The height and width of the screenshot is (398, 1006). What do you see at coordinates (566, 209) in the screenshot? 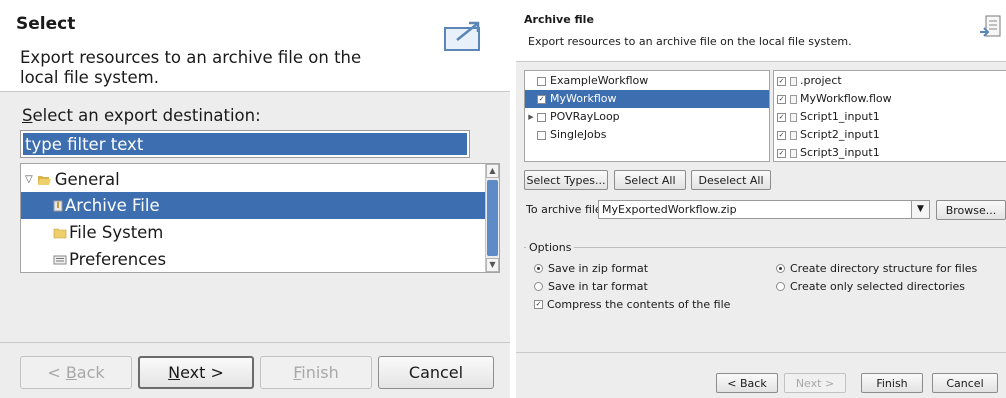
I see `archive-file-label: To archive file:` at bounding box center [566, 209].